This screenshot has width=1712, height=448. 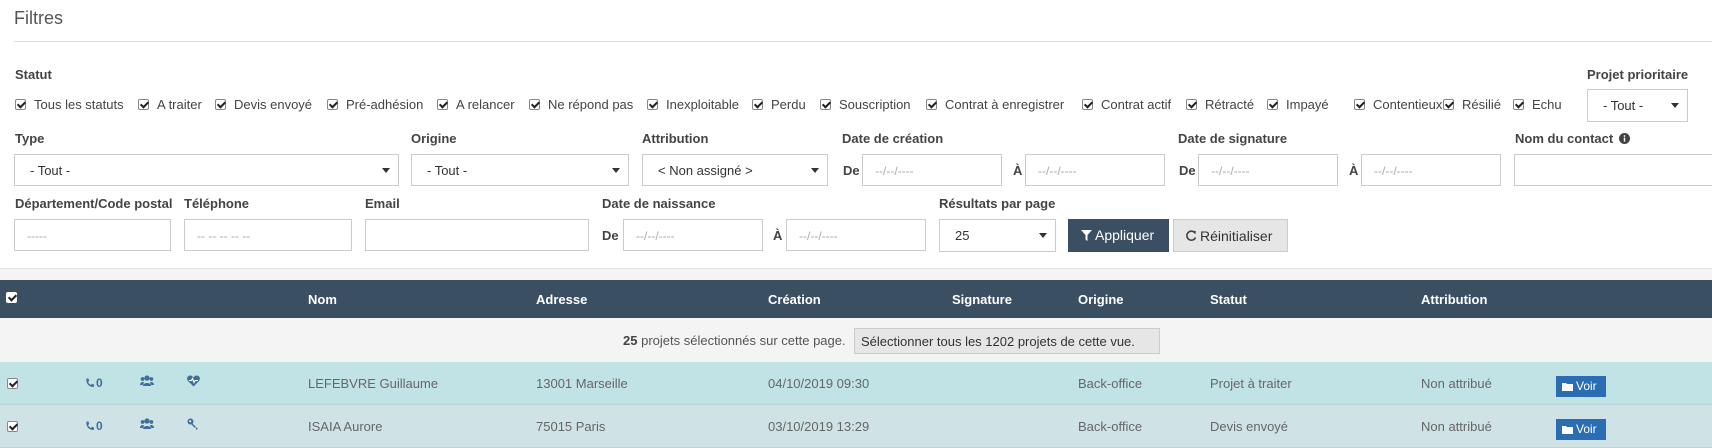 I want to click on column-header-statut: Statut, so click(x=1228, y=299).